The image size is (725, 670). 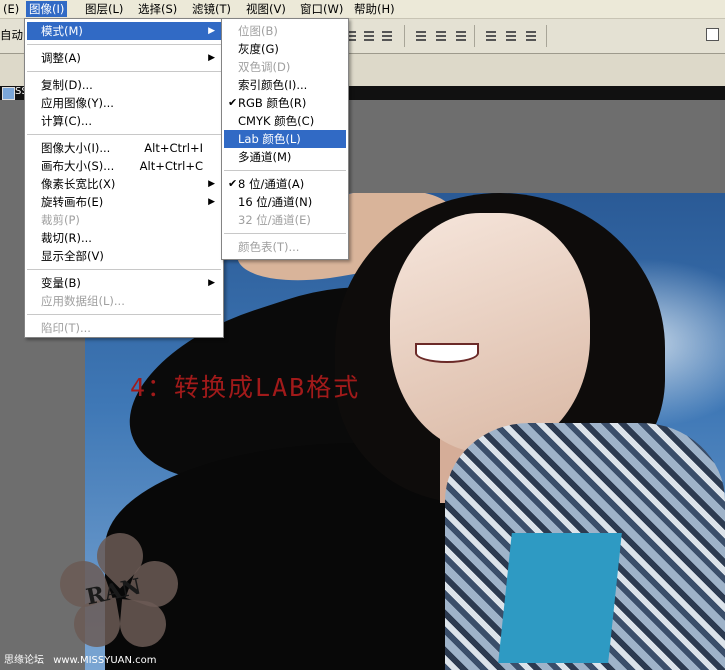 I want to click on menu-item-rotate-canvas: 旋转画布(E) ▶, so click(x=124, y=202).